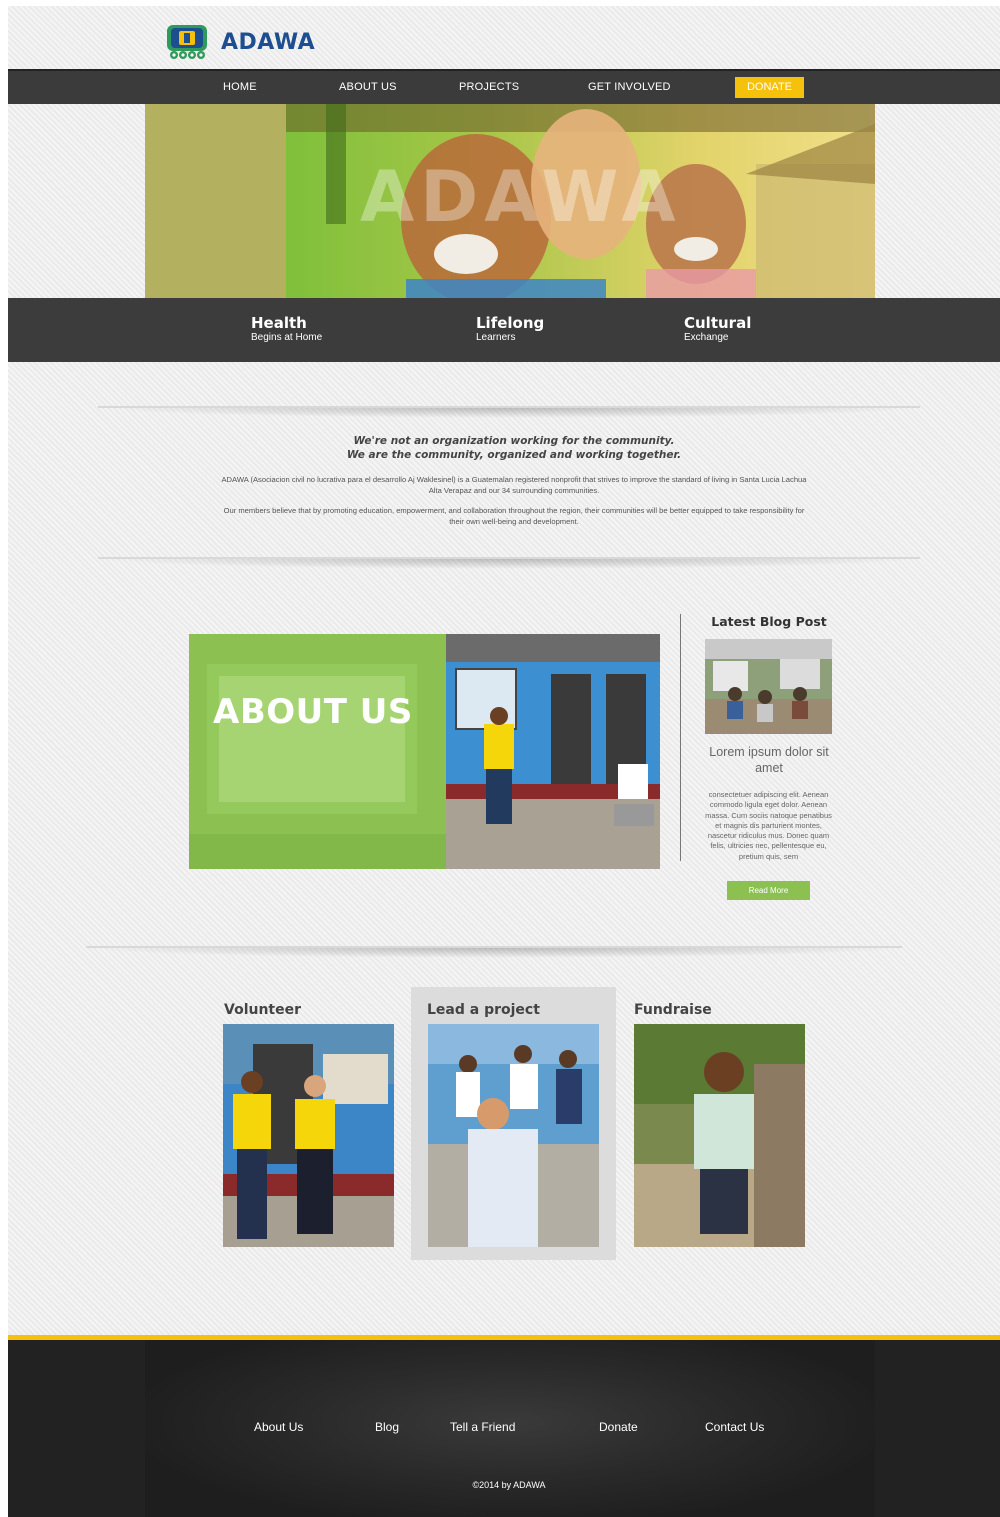  I want to click on pillar-health: Health Begins at Home, so click(287, 329).